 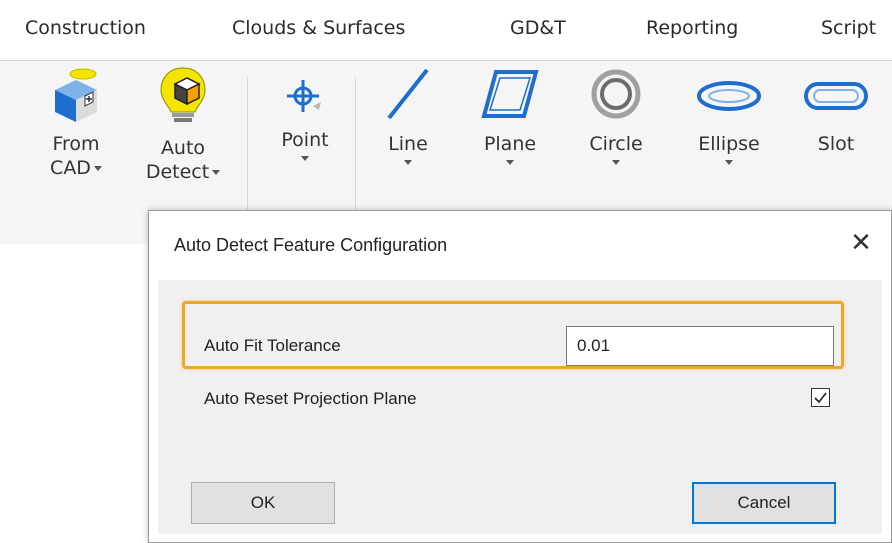 What do you see at coordinates (836, 111) in the screenshot?
I see `slot-button: Slot` at bounding box center [836, 111].